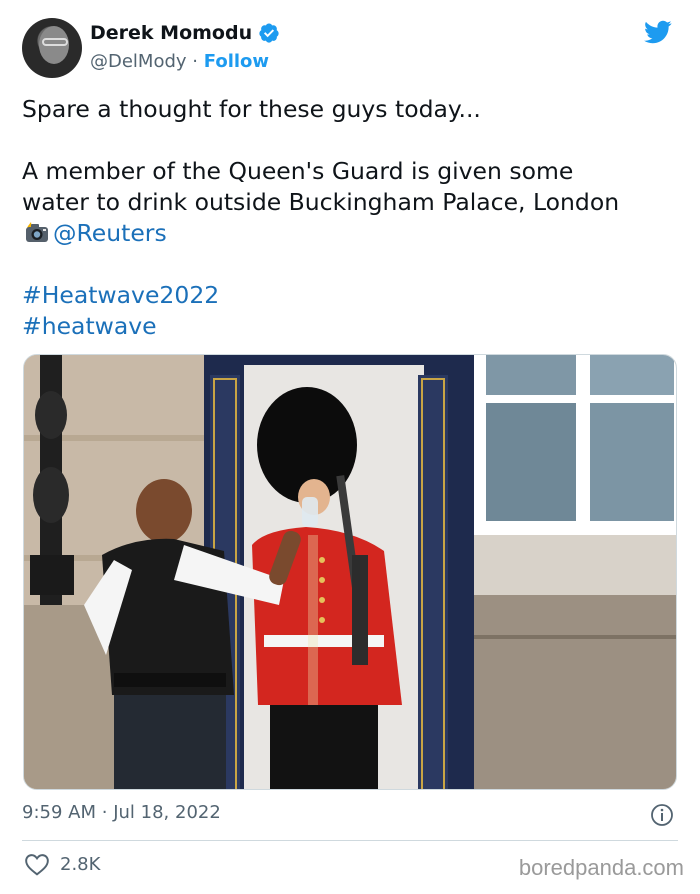 Image resolution: width=700 pixels, height=894 pixels. I want to click on hashtag-link: #Heatwave2022, so click(120, 295).